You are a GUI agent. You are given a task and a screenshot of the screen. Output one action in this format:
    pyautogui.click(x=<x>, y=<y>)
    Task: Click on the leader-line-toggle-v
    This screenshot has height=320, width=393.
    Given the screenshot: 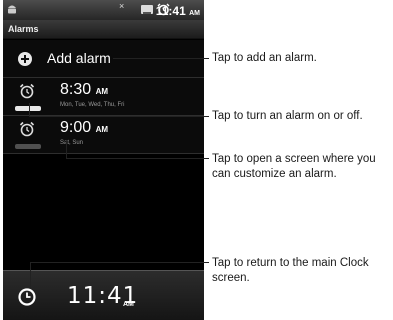 What is the action you would take?
    pyautogui.click(x=29, y=109)
    